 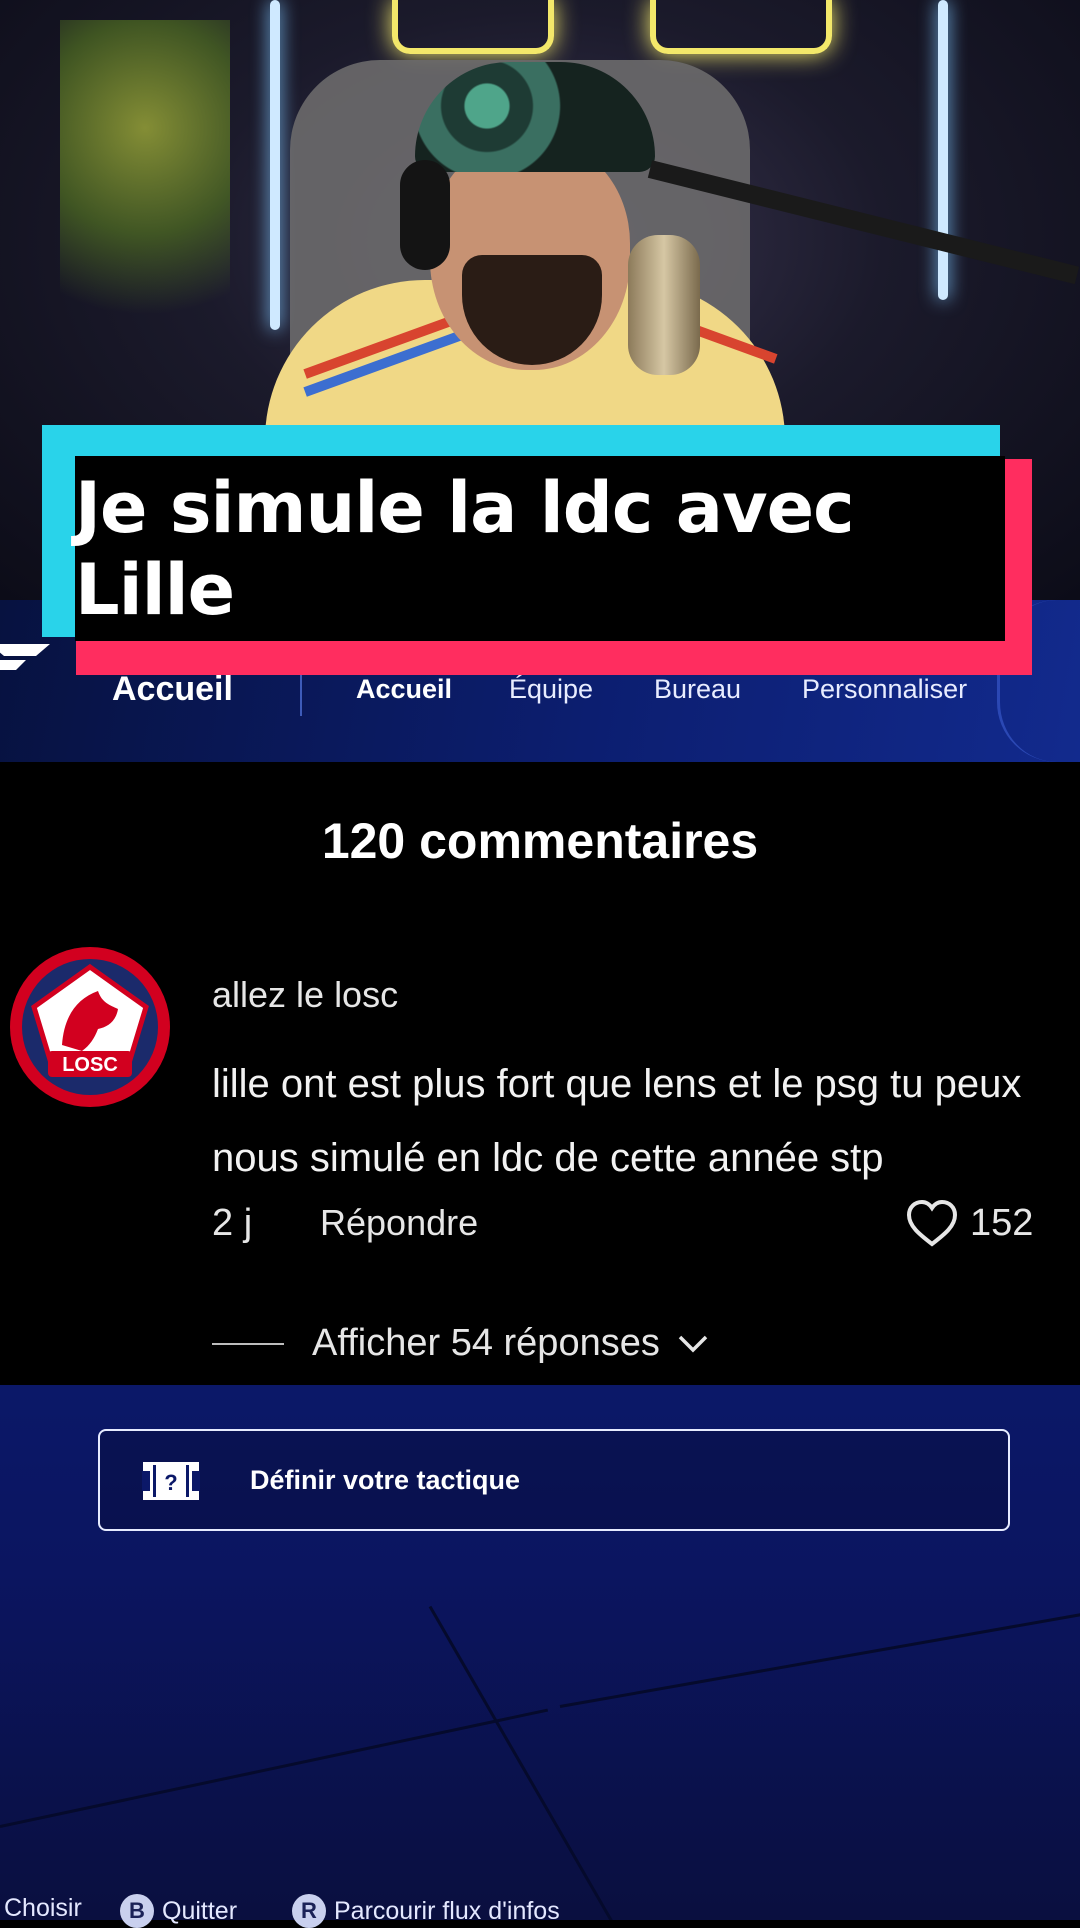 I want to click on video-title: Je simule la ldc avec Lille, so click(x=465, y=548).